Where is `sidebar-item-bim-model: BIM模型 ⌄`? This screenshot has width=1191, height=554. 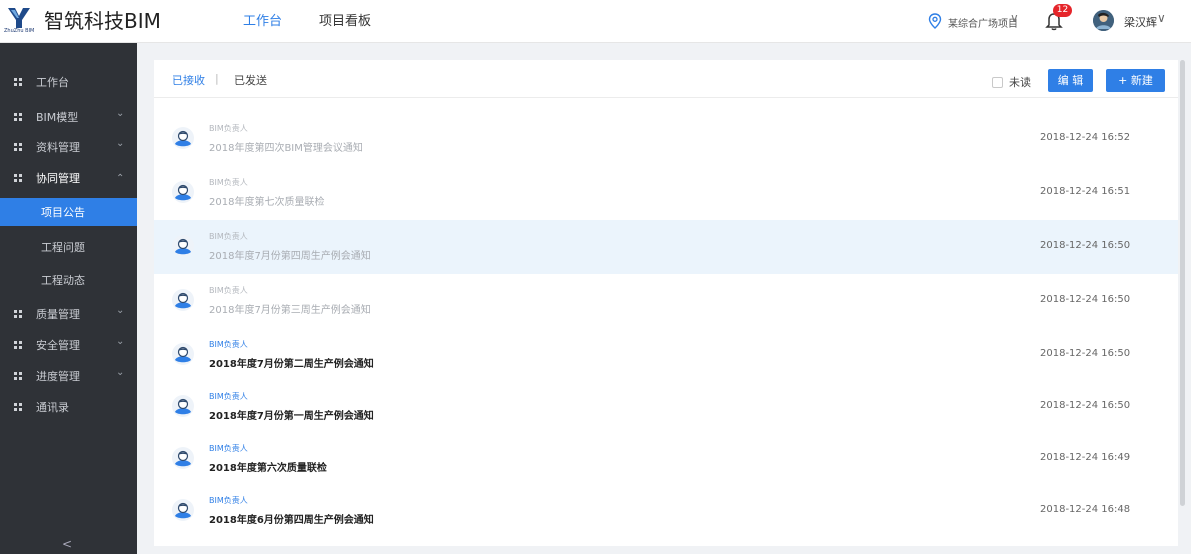 sidebar-item-bim-model: BIM模型 ⌄ is located at coordinates (68, 117).